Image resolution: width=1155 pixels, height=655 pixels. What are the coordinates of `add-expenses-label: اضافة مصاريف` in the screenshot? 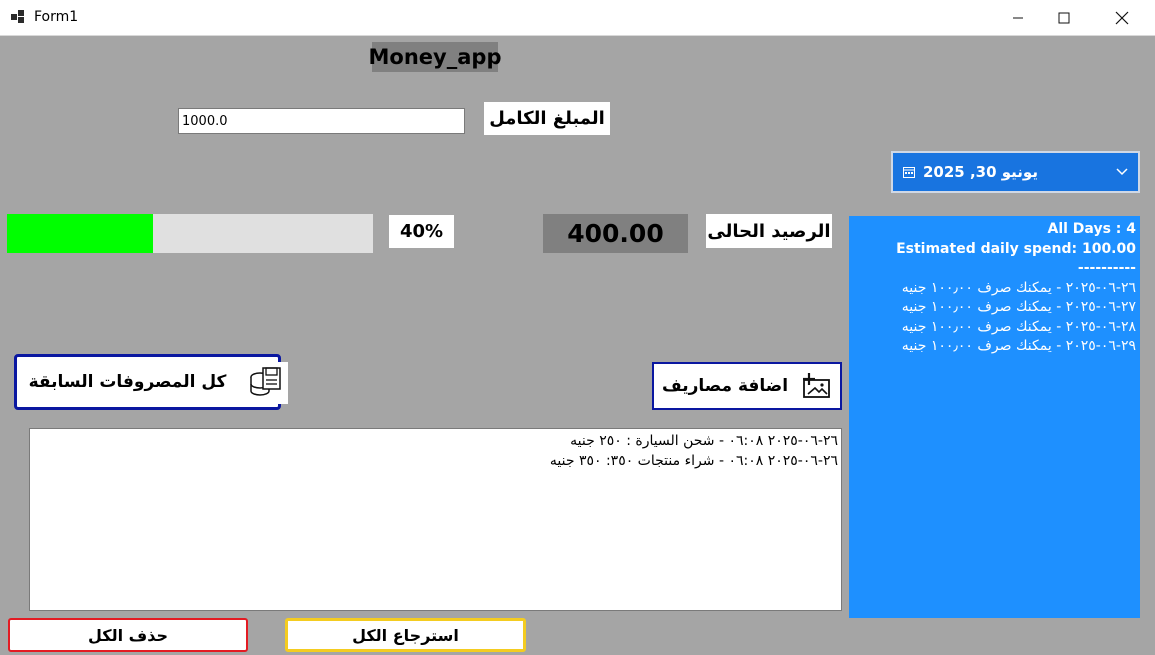 It's located at (725, 386).